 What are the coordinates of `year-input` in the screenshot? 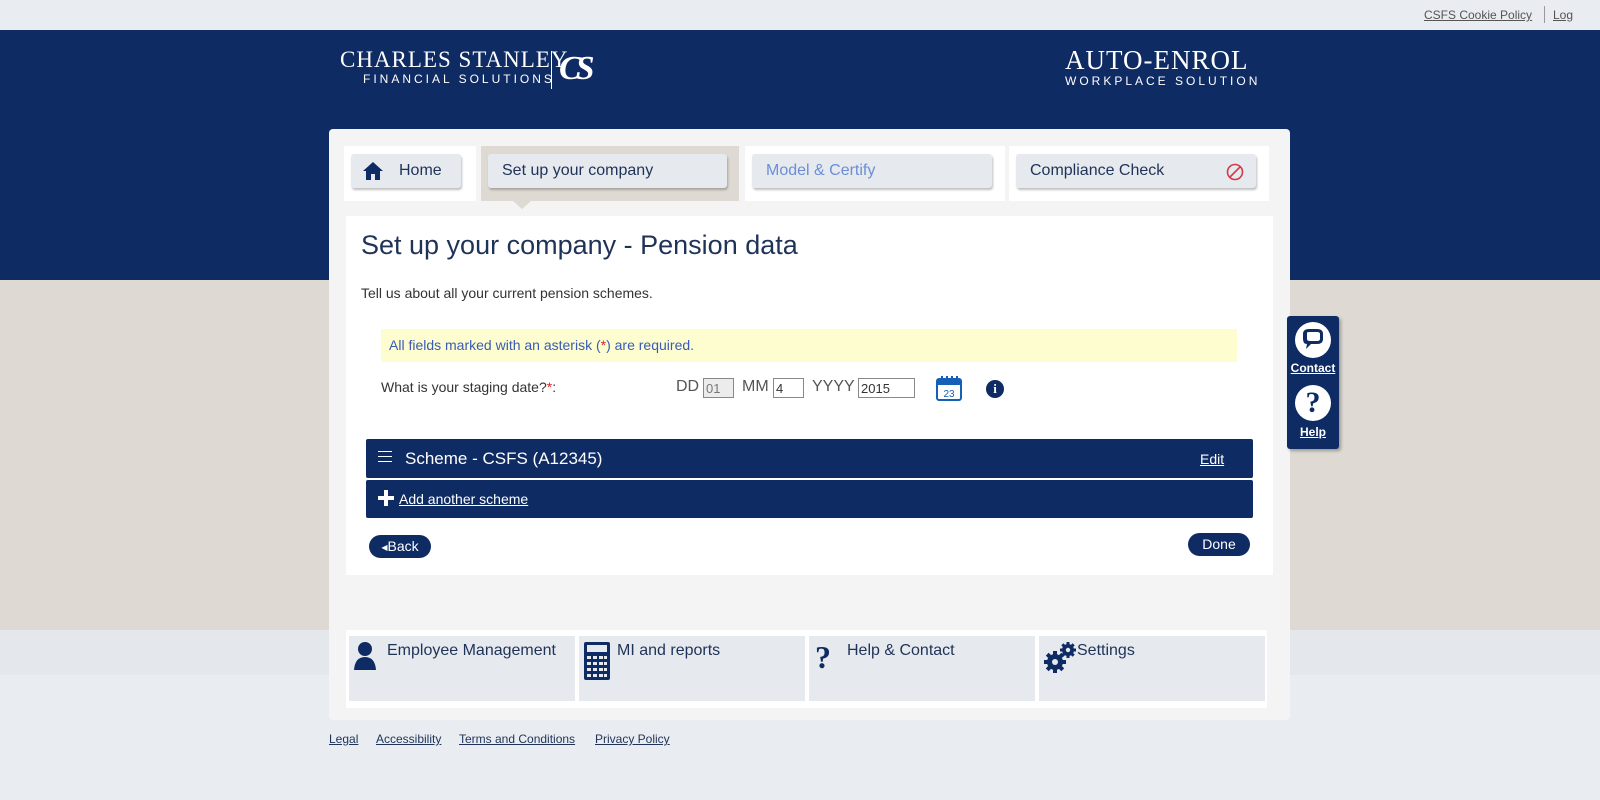 It's located at (886, 388).